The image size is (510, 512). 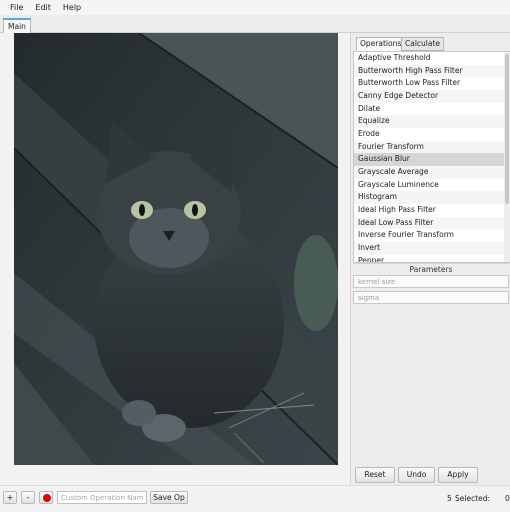 What do you see at coordinates (507, 498) in the screenshot?
I see `selected-value: 0` at bounding box center [507, 498].